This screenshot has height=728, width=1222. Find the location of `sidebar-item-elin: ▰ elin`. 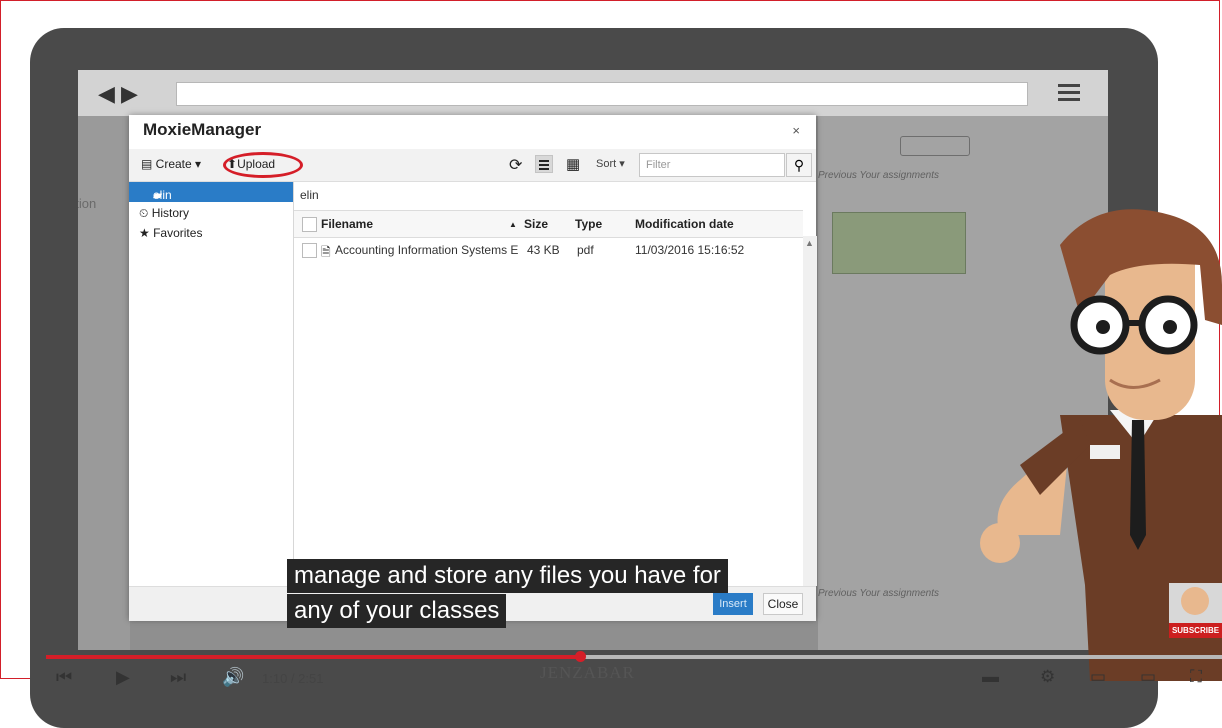

sidebar-item-elin: ▰ elin is located at coordinates (211, 192).